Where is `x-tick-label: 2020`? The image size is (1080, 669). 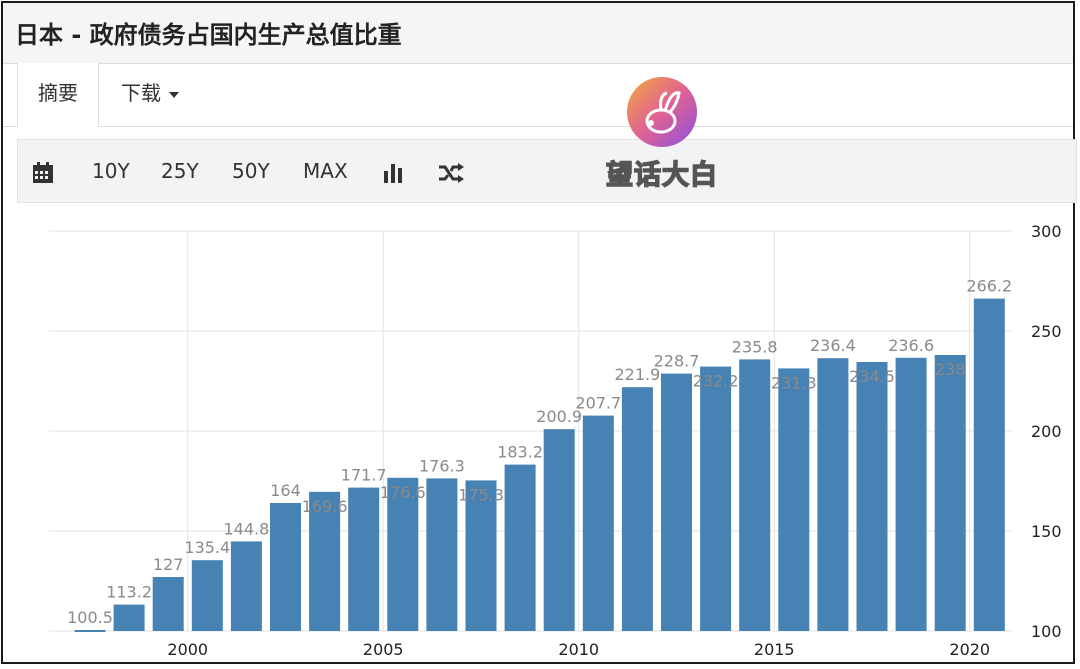 x-tick-label: 2020 is located at coordinates (969, 649).